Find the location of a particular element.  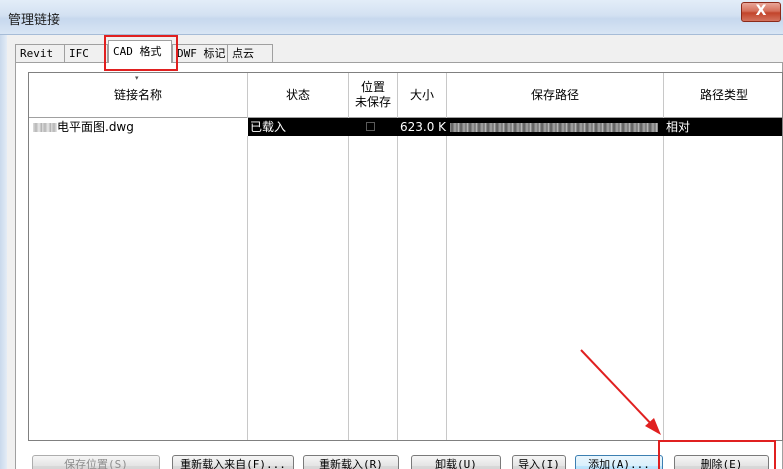

cell-size: 623.0 K is located at coordinates (422, 127).